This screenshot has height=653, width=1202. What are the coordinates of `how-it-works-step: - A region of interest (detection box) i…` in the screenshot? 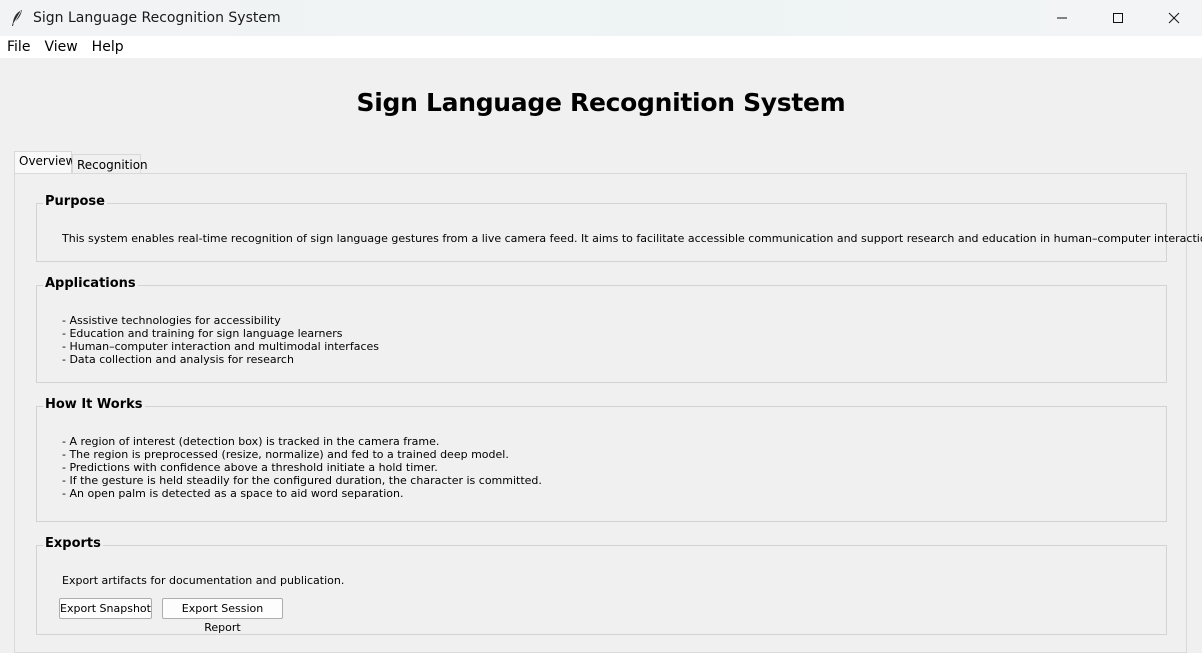 It's located at (251, 441).